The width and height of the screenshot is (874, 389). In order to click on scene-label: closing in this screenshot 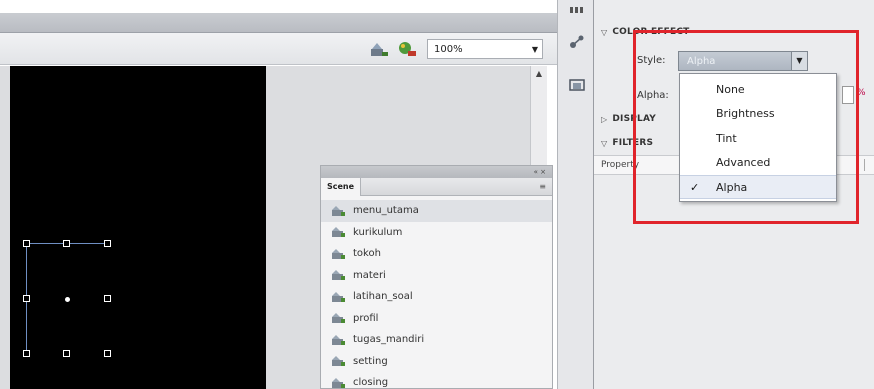, I will do `click(371, 383)`.